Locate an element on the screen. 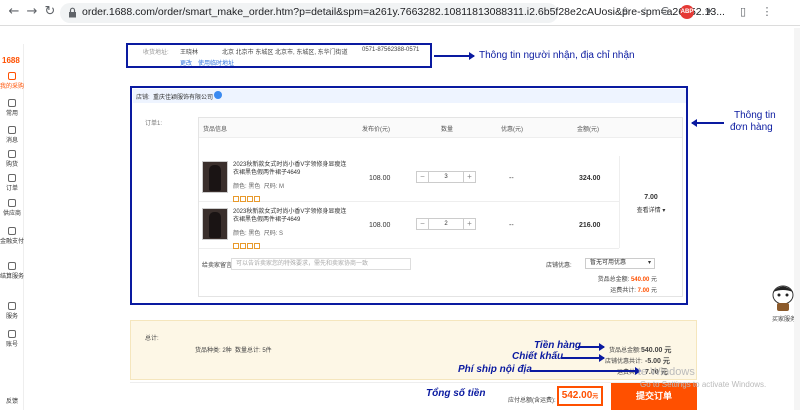 The height and width of the screenshot is (410, 800). annotation-ship-fee: Phí ship nội địa is located at coordinates (495, 369).